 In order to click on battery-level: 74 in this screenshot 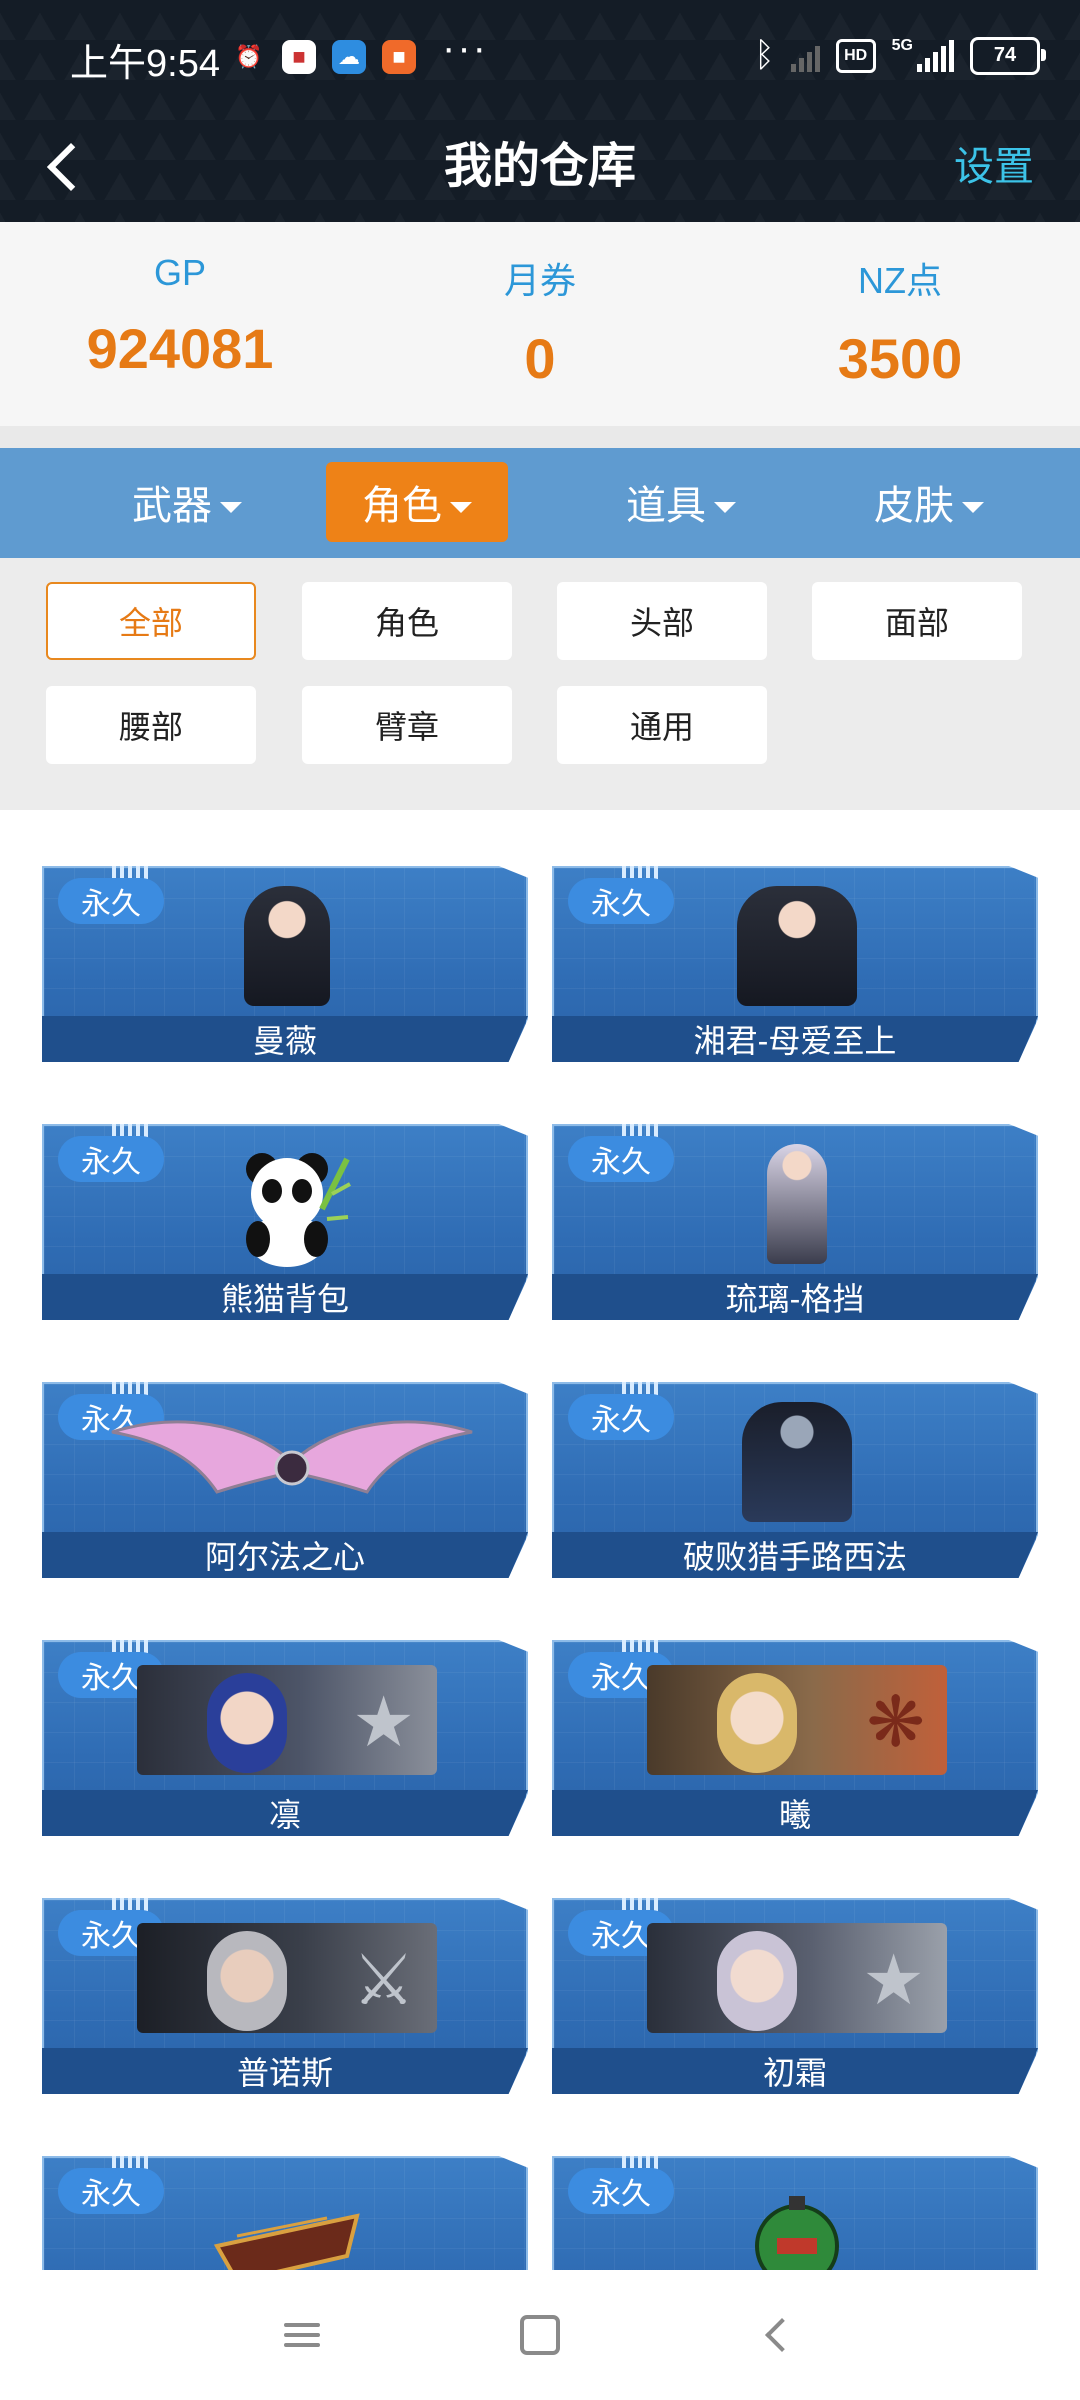, I will do `click(1005, 55)`.